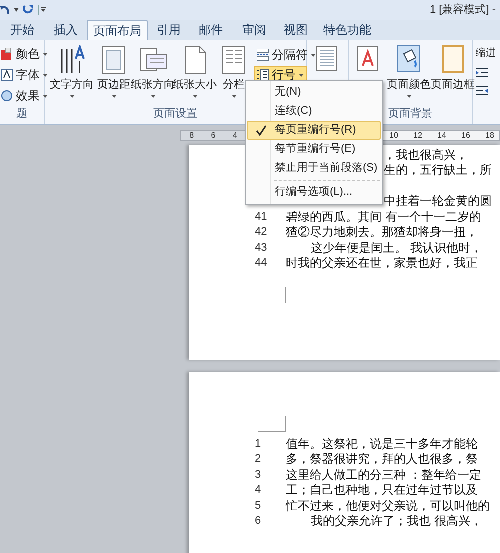  I want to click on customize-icon, so click(42, 10).